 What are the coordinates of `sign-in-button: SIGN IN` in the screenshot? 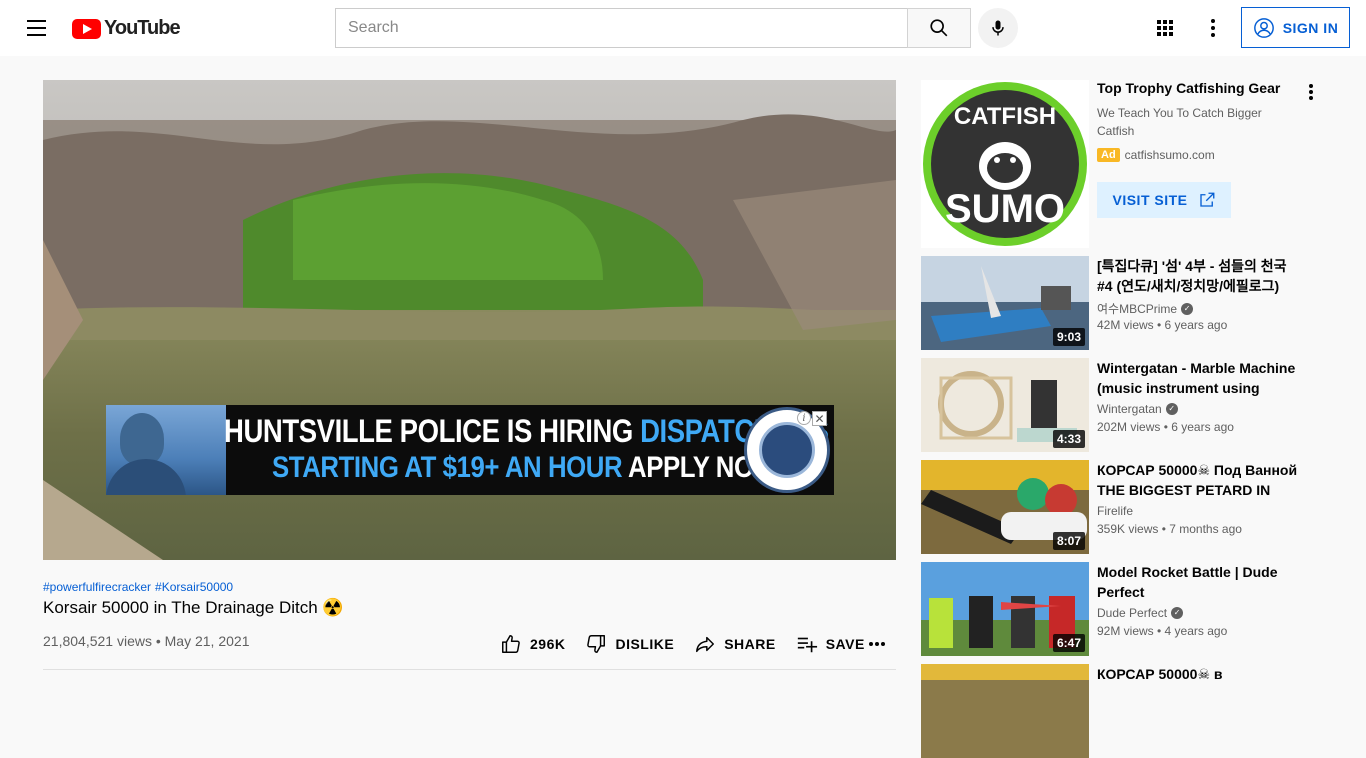 It's located at (1295, 27).